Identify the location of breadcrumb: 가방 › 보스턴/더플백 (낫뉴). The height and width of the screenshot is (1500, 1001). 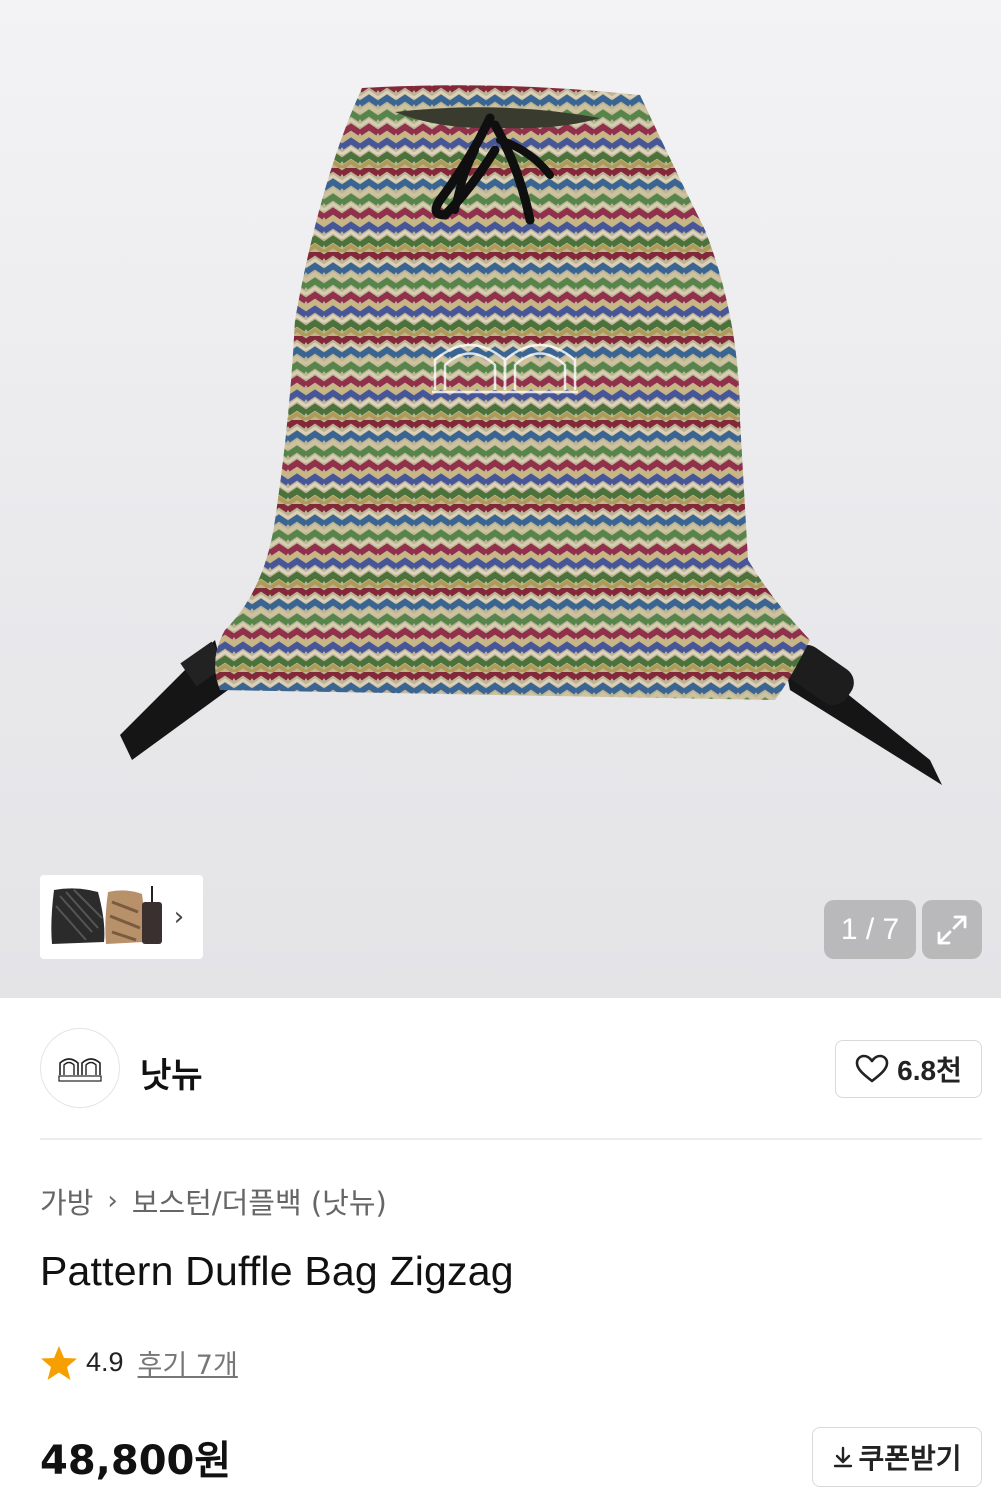
(213, 1201).